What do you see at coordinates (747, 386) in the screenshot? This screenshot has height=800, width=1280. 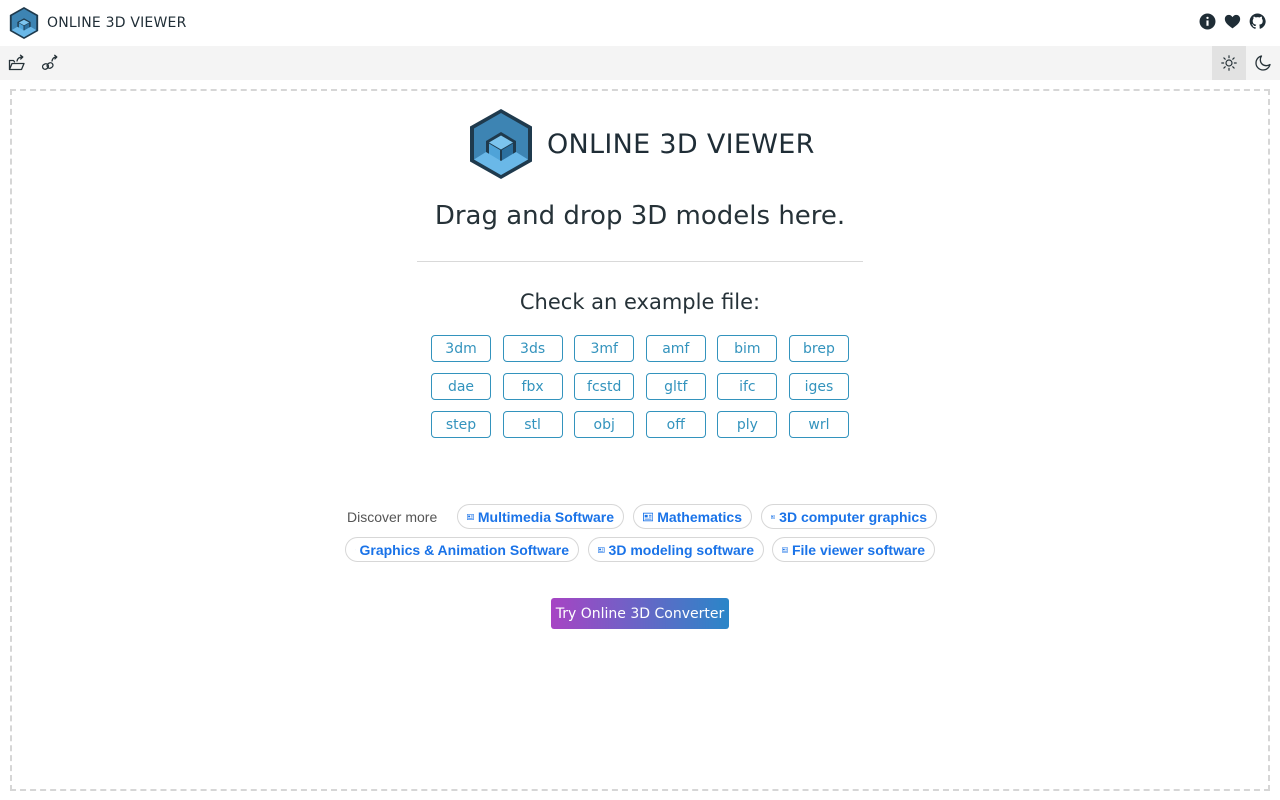 I see `example-ifc-button: ifc` at bounding box center [747, 386].